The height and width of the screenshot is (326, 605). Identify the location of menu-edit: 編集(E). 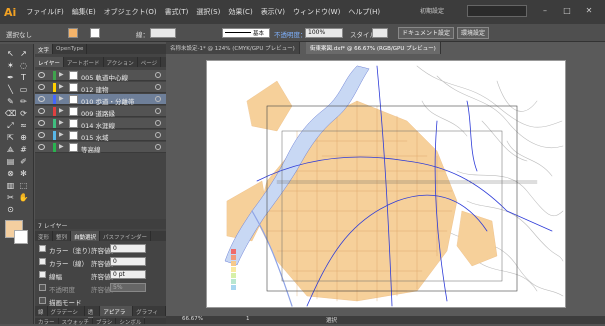
(84, 12).